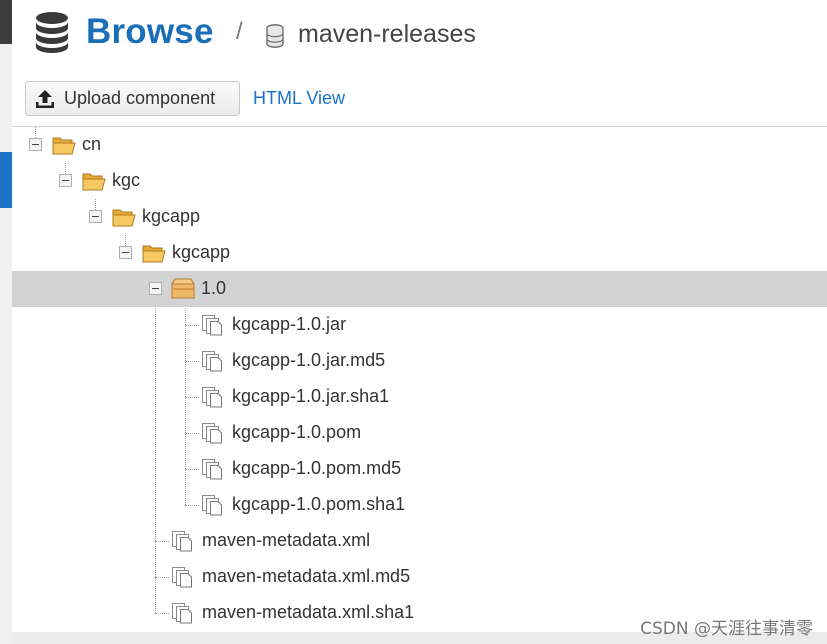  I want to click on database-cylinder-icon, so click(275, 36).